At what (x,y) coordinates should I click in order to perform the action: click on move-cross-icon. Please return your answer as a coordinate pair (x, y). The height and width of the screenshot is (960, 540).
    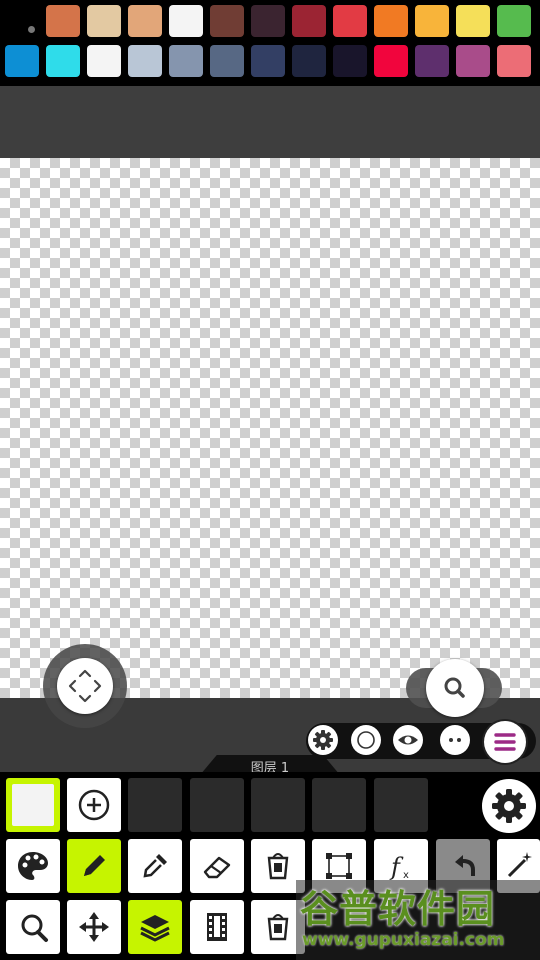
    Looking at the image, I should click on (94, 927).